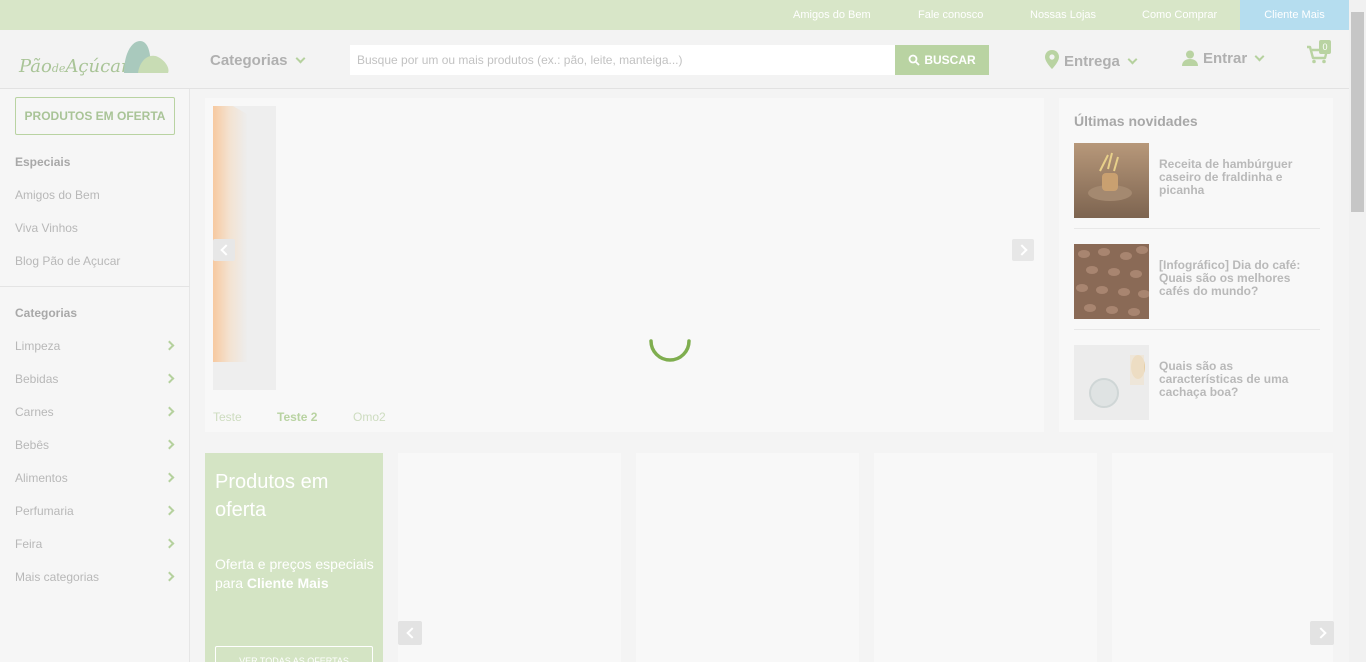 The height and width of the screenshot is (662, 1366). Describe the element at coordinates (57, 195) in the screenshot. I see `sidebar-item-amigos-do-bem: Amigos do Bem` at that location.